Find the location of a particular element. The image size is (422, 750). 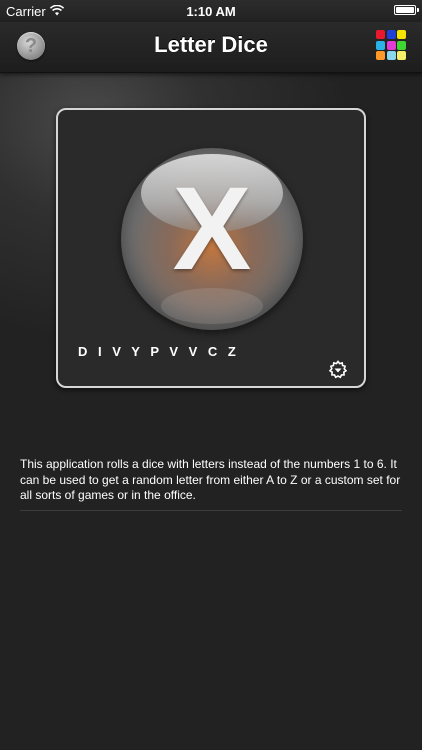

status-bar: Carrier 1:10 AM is located at coordinates (211, 11).